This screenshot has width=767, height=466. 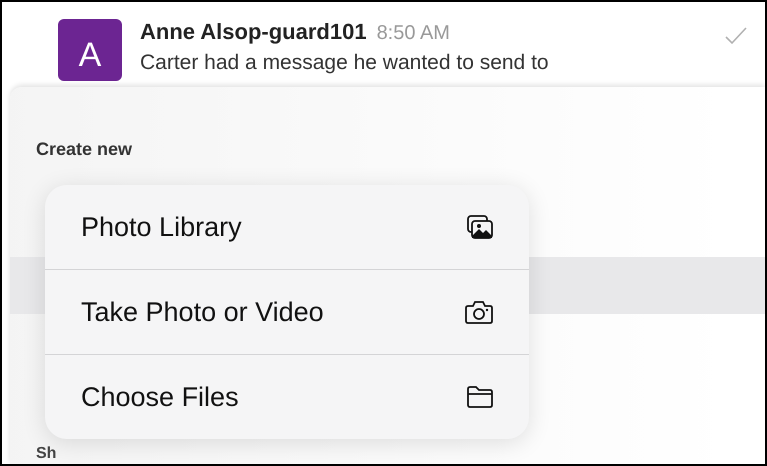 What do you see at coordinates (202, 312) in the screenshot?
I see `menu-item-label: Take Photo or Video` at bounding box center [202, 312].